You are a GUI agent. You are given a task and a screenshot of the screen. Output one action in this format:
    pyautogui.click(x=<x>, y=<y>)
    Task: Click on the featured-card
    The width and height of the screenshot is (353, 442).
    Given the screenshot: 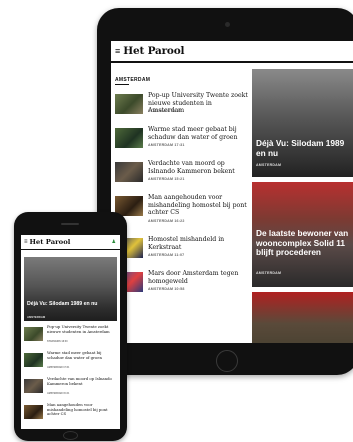 What is the action you would take?
    pyautogui.click(x=302, y=317)
    